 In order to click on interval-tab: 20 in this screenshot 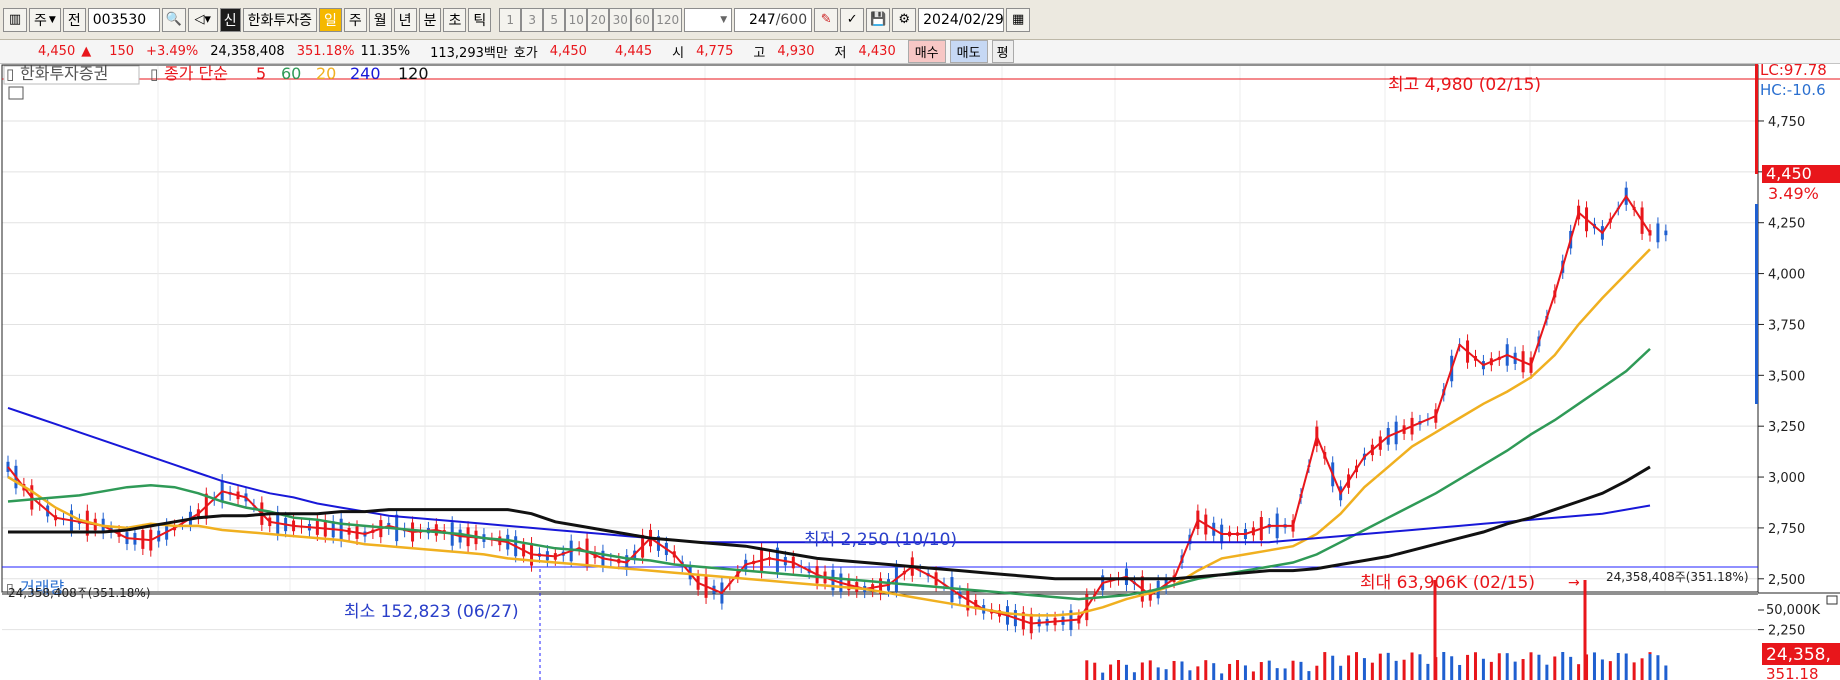, I will do `click(598, 19)`.